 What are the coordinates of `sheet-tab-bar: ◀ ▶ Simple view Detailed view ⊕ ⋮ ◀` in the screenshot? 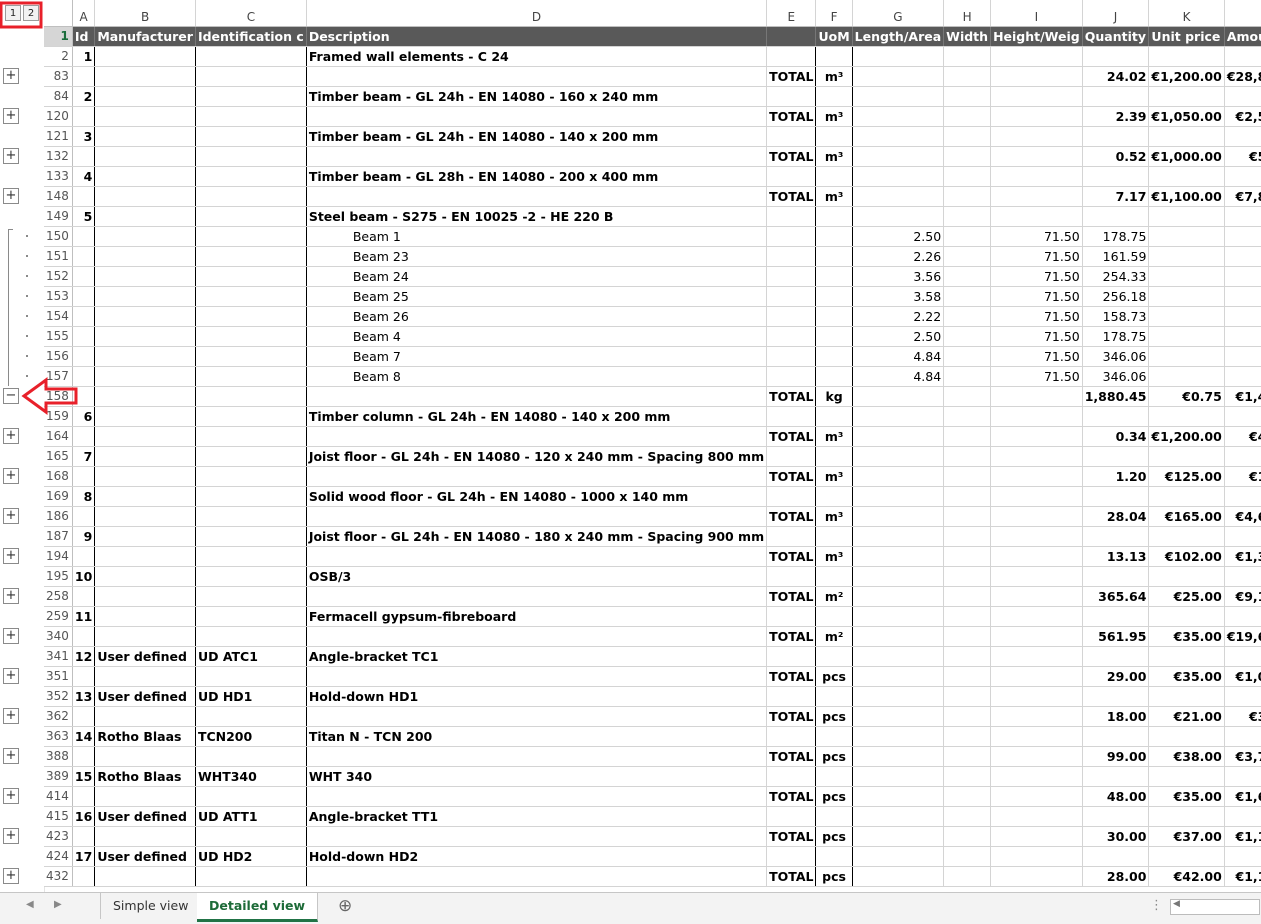 It's located at (630, 908).